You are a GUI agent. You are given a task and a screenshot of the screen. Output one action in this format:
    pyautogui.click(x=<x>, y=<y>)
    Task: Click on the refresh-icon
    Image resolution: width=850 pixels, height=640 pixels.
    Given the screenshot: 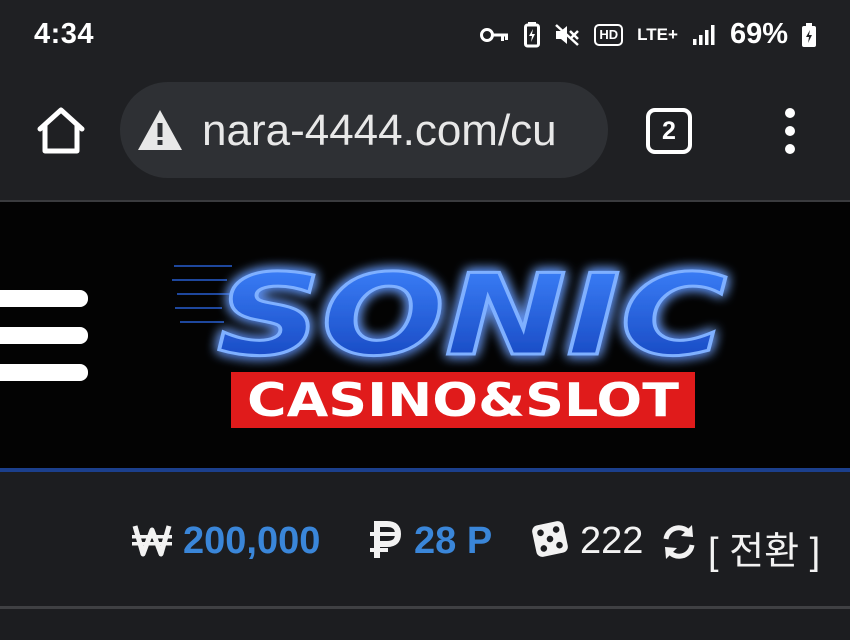 What is the action you would take?
    pyautogui.click(x=679, y=542)
    